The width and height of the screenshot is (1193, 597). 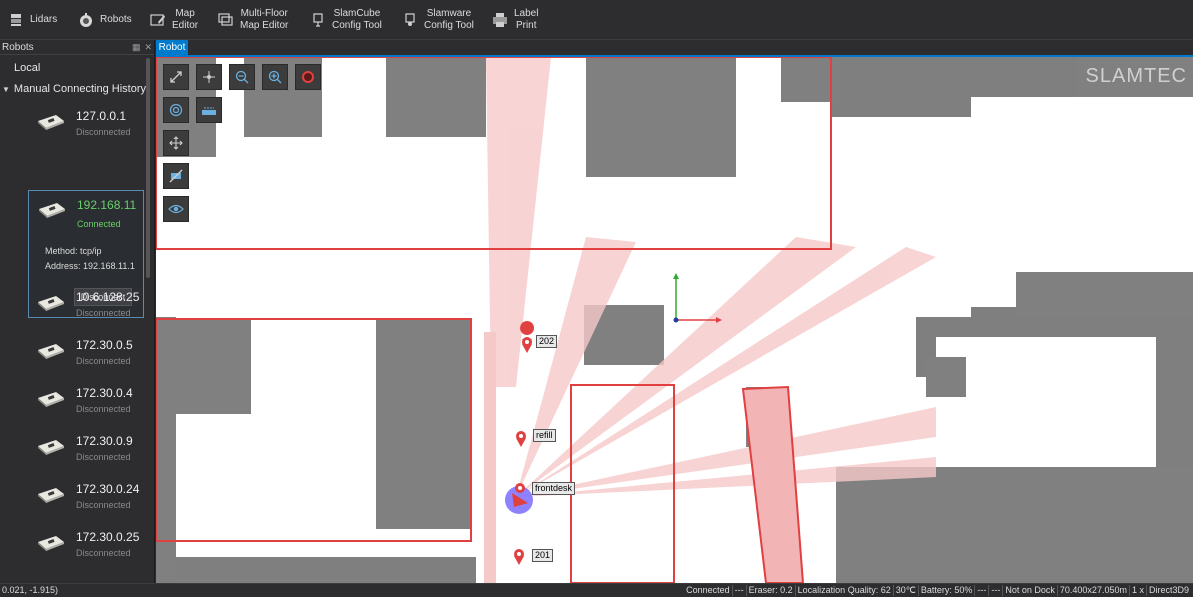 I want to click on document-tabbar: Robot, so click(x=674, y=48).